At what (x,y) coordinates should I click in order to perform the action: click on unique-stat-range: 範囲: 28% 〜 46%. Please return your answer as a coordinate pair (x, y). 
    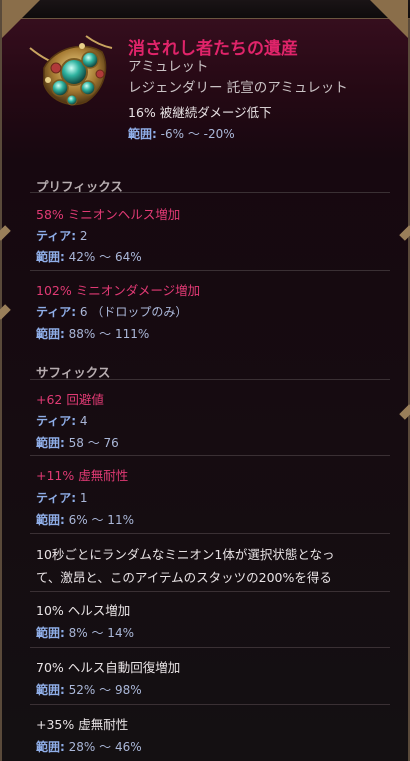
    Looking at the image, I should click on (89, 746).